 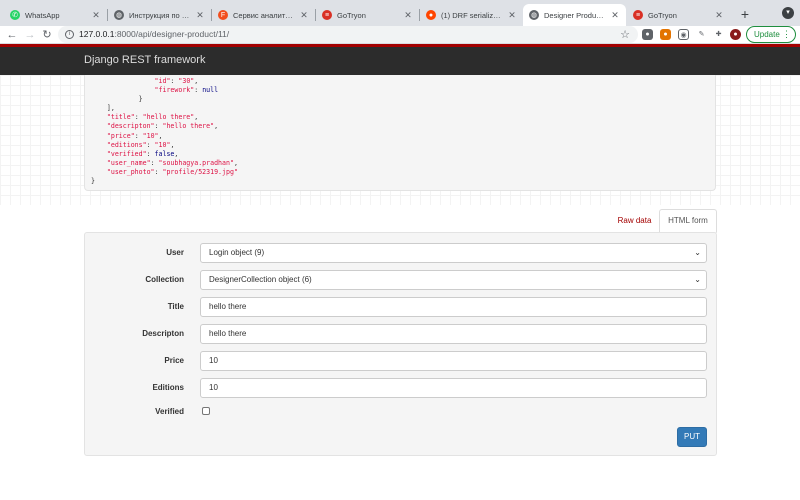 I want to click on extension-icon: ◉, so click(x=683, y=34).